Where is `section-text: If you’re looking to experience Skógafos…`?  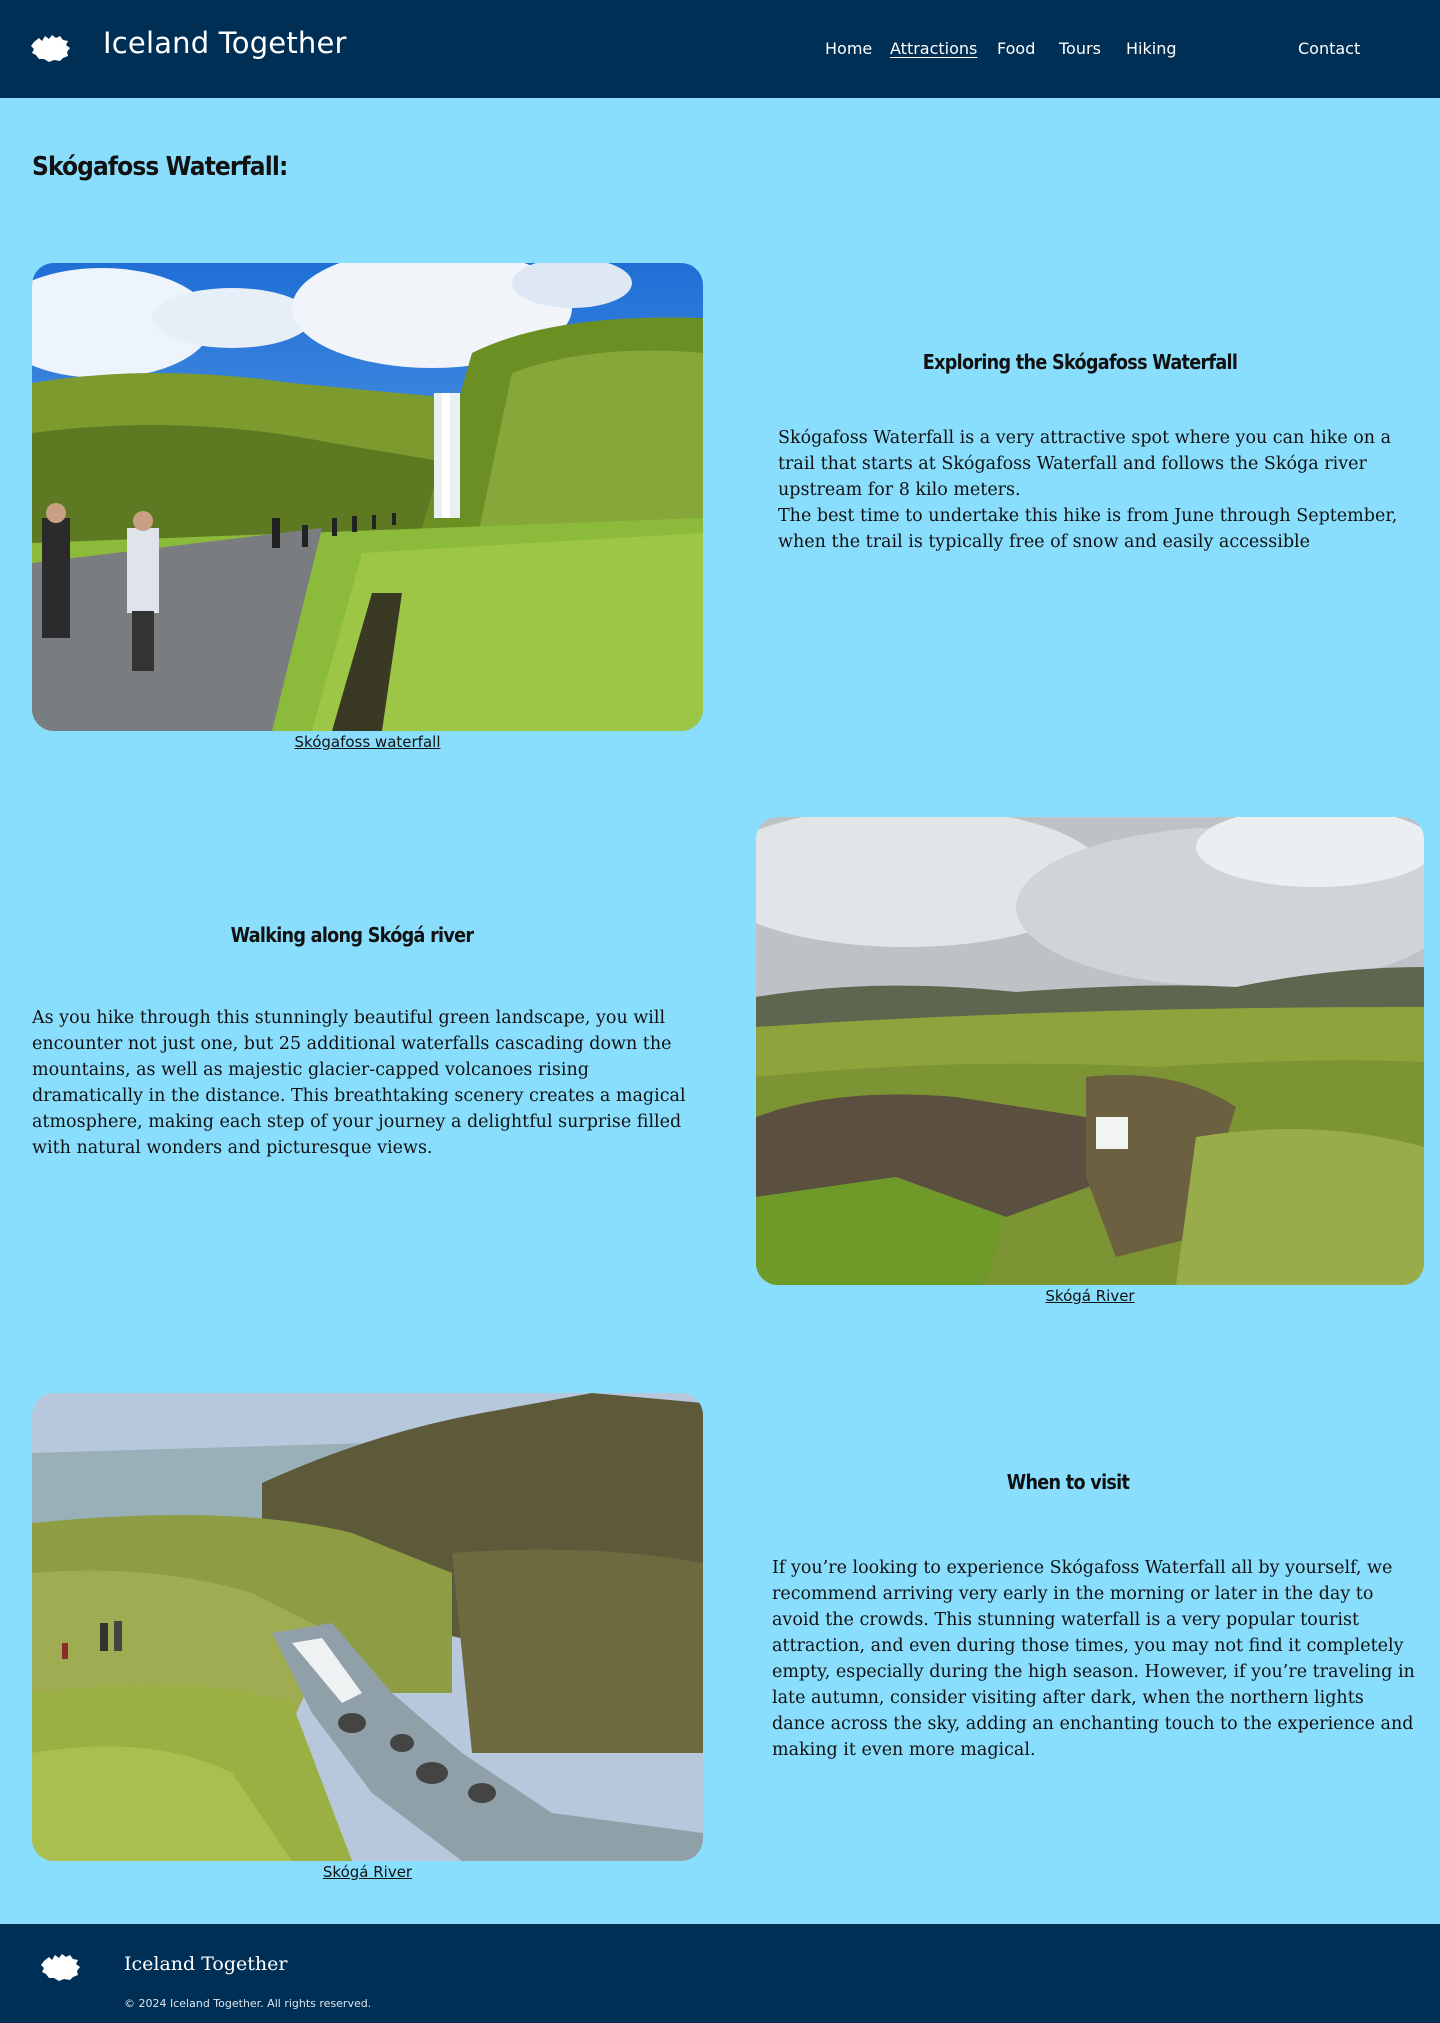 section-text: If you’re looking to experience Skógafos… is located at coordinates (1093, 1659).